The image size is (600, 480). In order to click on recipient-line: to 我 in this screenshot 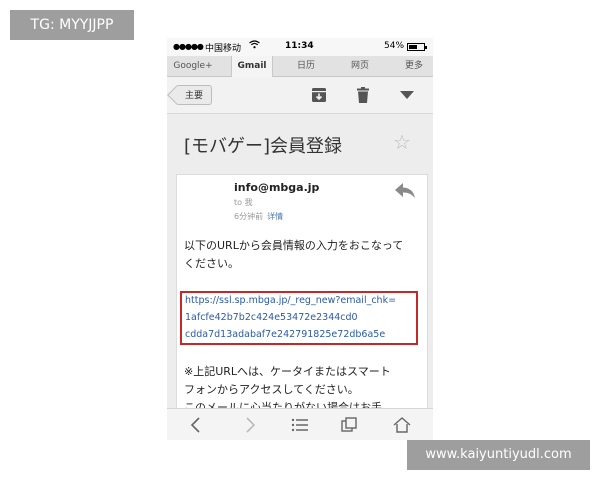, I will do `click(243, 202)`.